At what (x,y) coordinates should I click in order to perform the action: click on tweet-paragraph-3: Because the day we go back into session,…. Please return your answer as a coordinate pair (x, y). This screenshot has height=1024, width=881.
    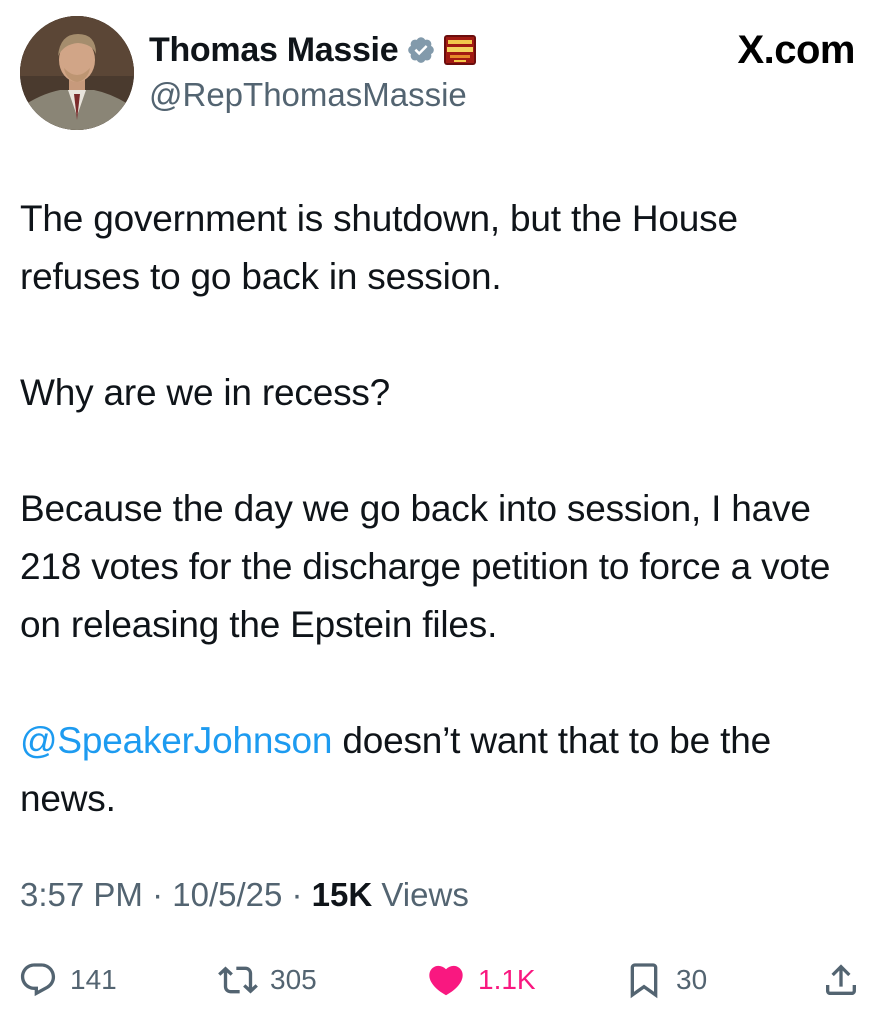
    Looking at the image, I should click on (425, 566).